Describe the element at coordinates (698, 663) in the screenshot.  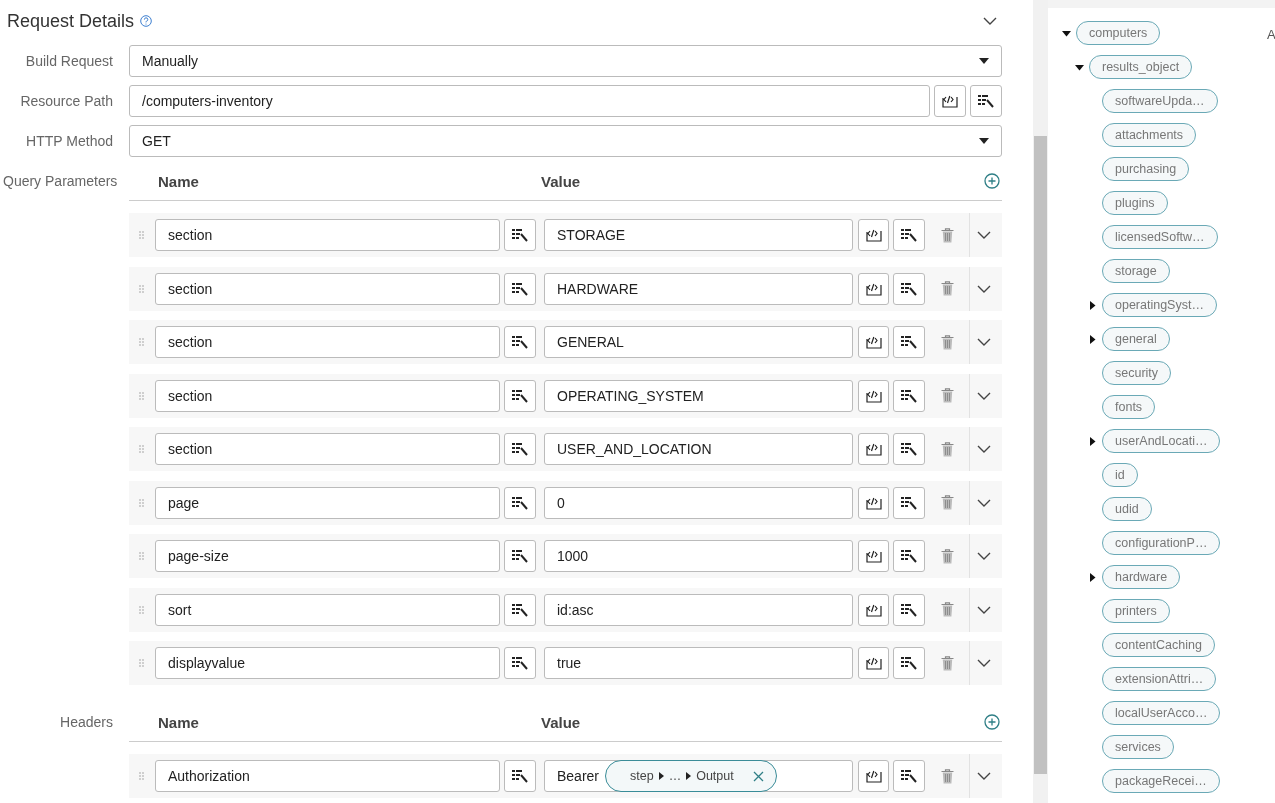
I see `value-field: true` at that location.